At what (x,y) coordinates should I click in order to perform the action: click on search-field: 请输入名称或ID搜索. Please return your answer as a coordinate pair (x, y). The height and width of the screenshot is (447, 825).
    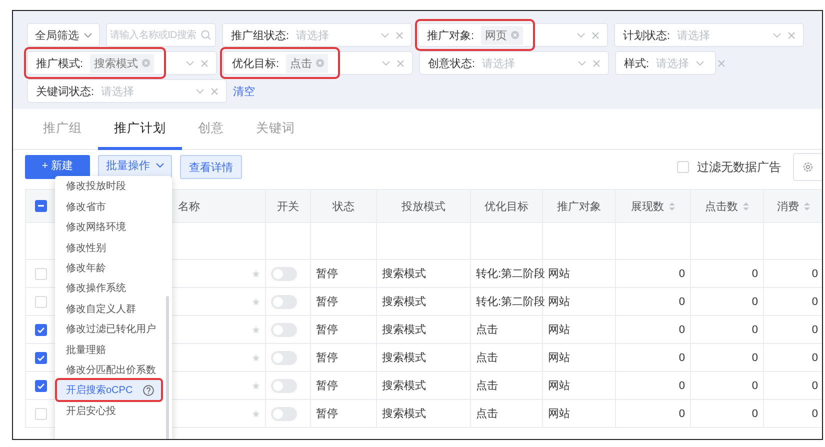
    Looking at the image, I should click on (161, 35).